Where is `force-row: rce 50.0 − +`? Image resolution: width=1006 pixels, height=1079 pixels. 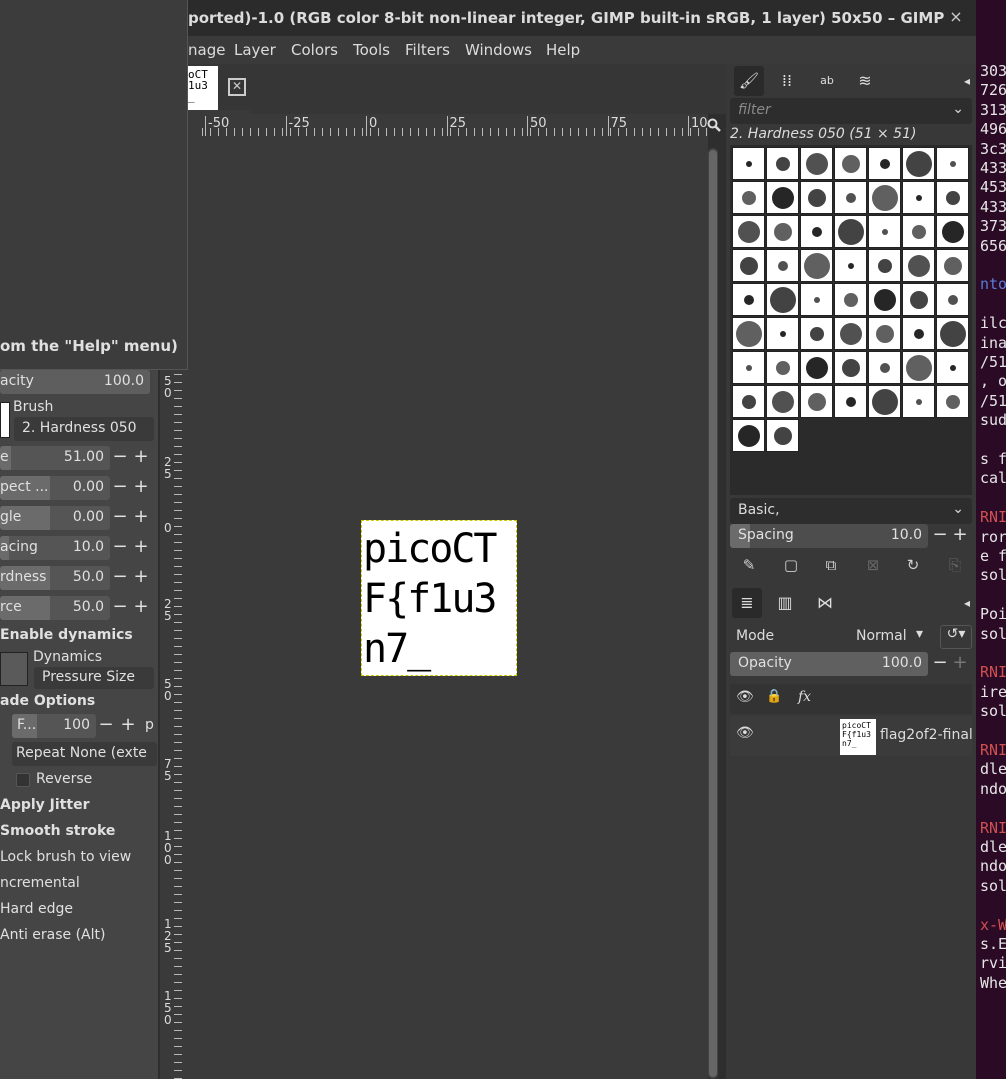 force-row: rce 50.0 − + is located at coordinates (79, 608).